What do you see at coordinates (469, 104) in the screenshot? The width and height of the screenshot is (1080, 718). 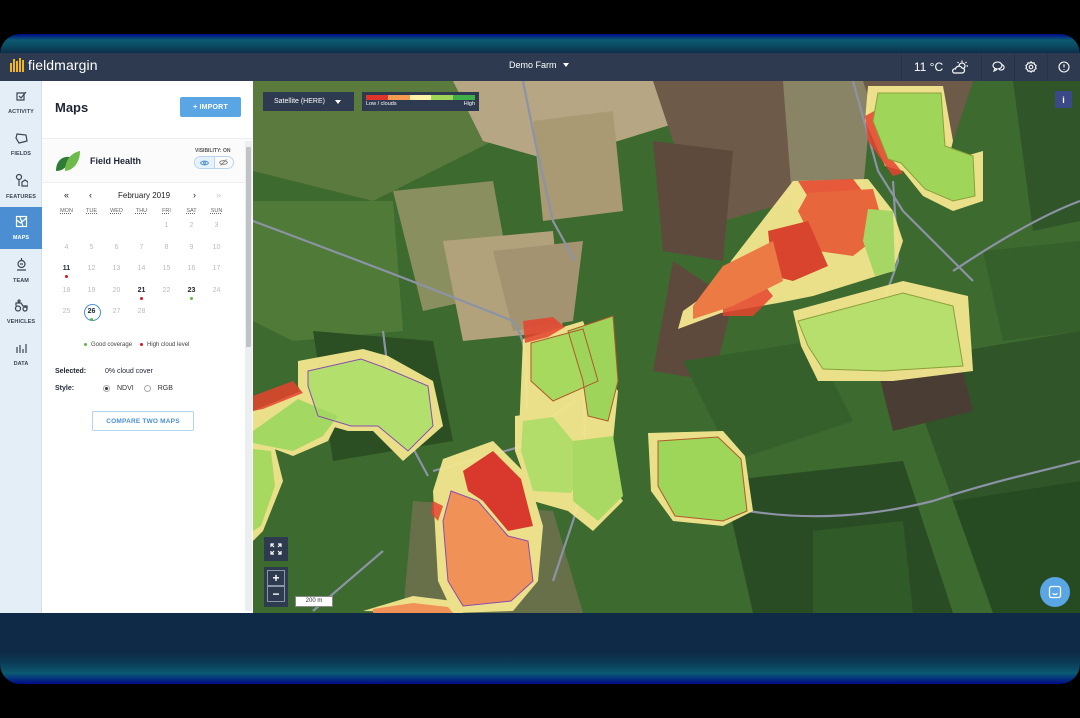 I see `legend-high-label: High` at bounding box center [469, 104].